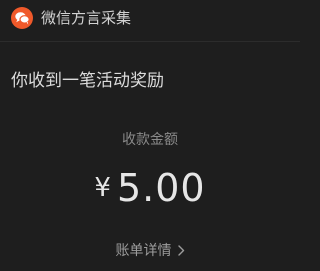  What do you see at coordinates (143, 251) in the screenshot?
I see `bill-details-label: 账单详情` at bounding box center [143, 251].